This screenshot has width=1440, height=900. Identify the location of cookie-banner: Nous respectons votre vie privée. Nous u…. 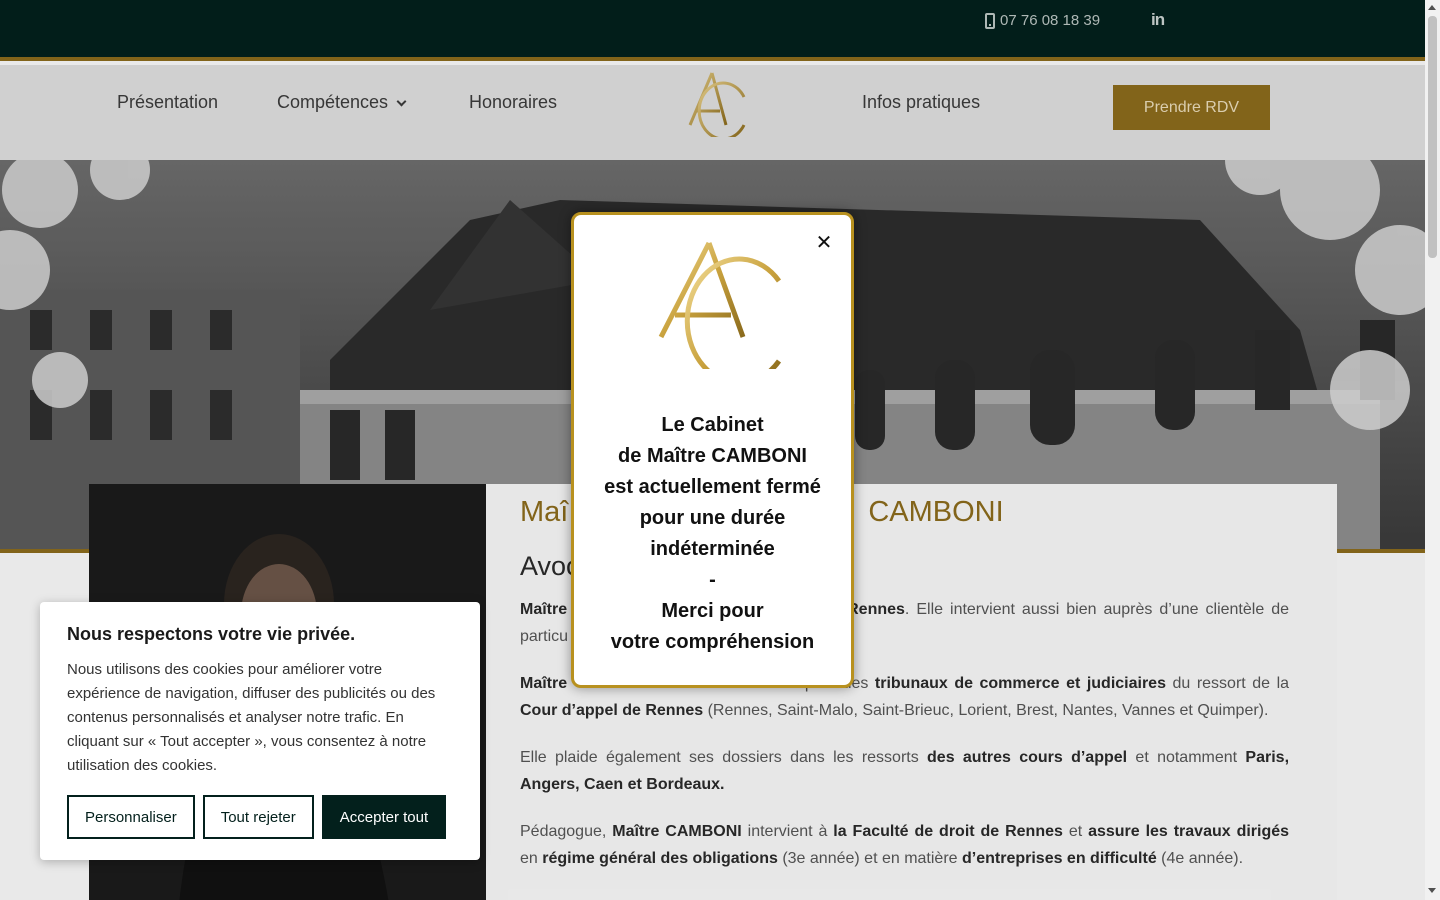
(260, 731).